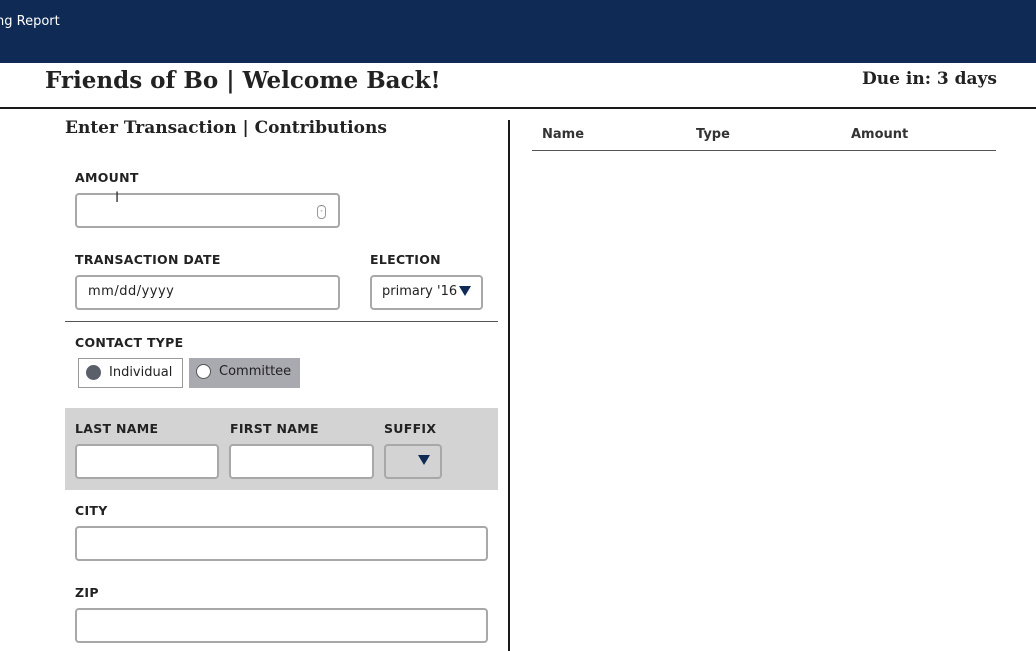 The height and width of the screenshot is (651, 1036). Describe the element at coordinates (420, 291) in the screenshot. I see `election-selected-value: primary '16` at that location.